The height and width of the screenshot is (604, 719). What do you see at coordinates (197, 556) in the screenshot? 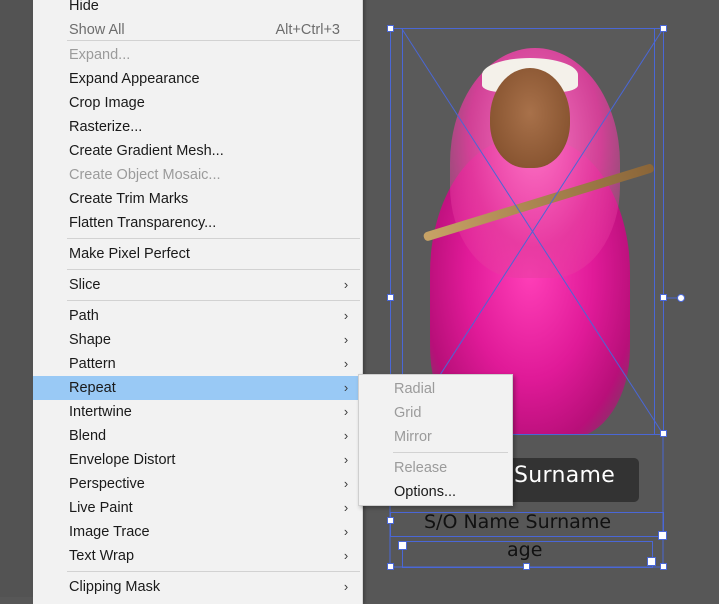
I see `menu-item-text-wrap: Text Wrap ›` at bounding box center [197, 556].